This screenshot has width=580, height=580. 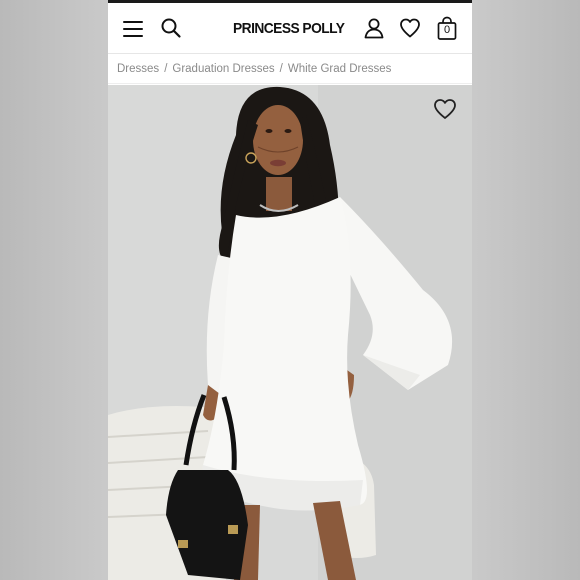 I want to click on shopping-bag-icon: 0, so click(x=447, y=28).